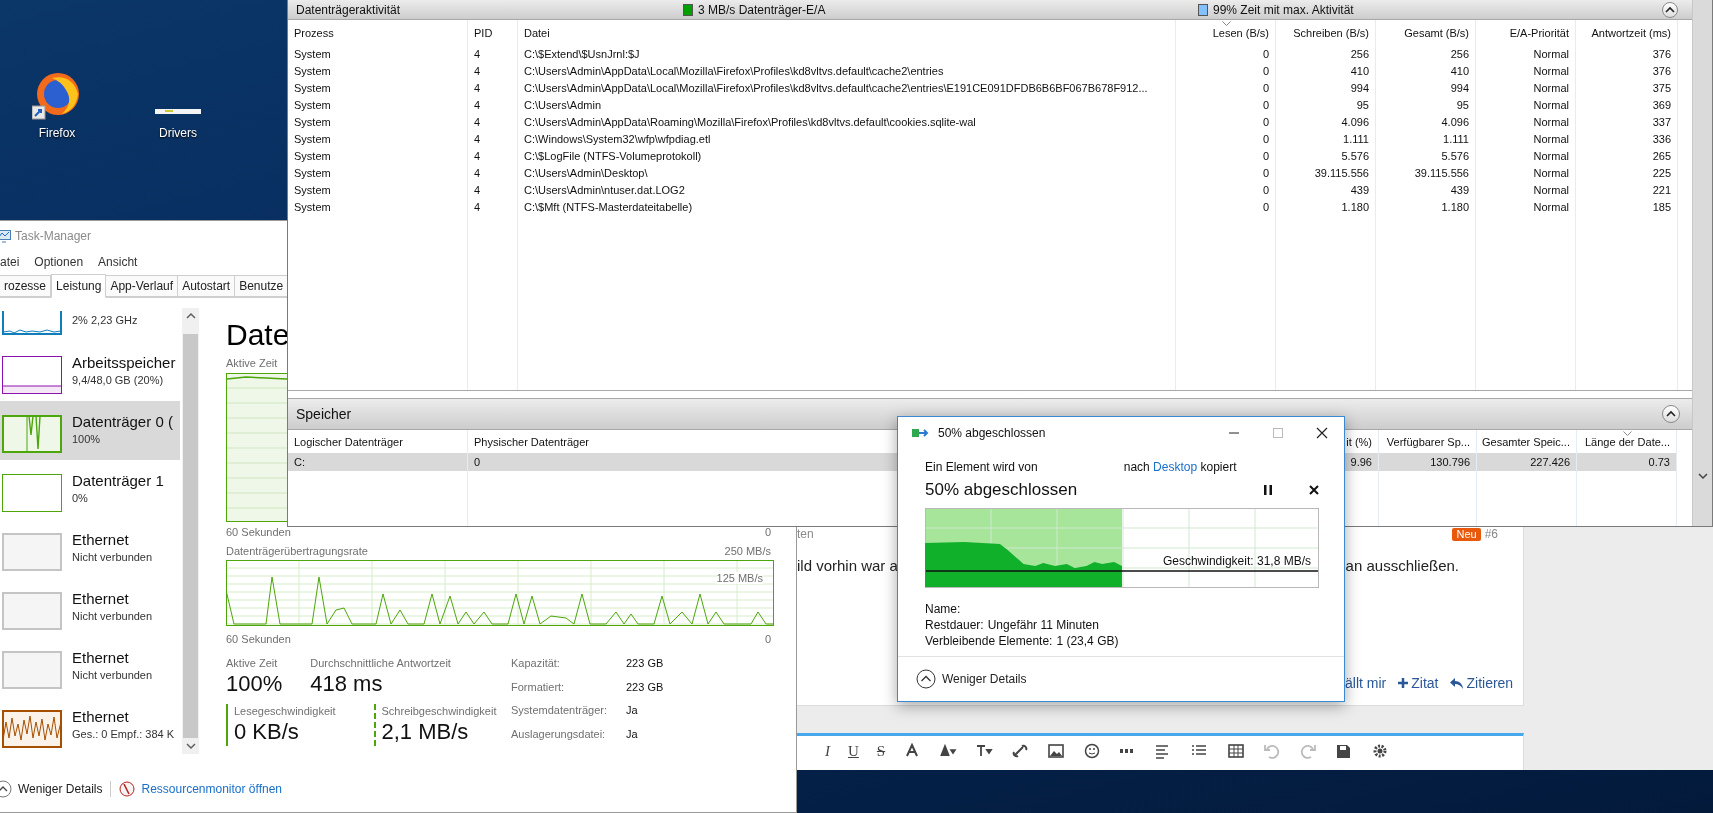 Image resolution: width=1713 pixels, height=813 pixels. What do you see at coordinates (90, 371) in the screenshot?
I see `device-item: Arbeitsspeicher 9,4/48,0 GB (20%)` at bounding box center [90, 371].